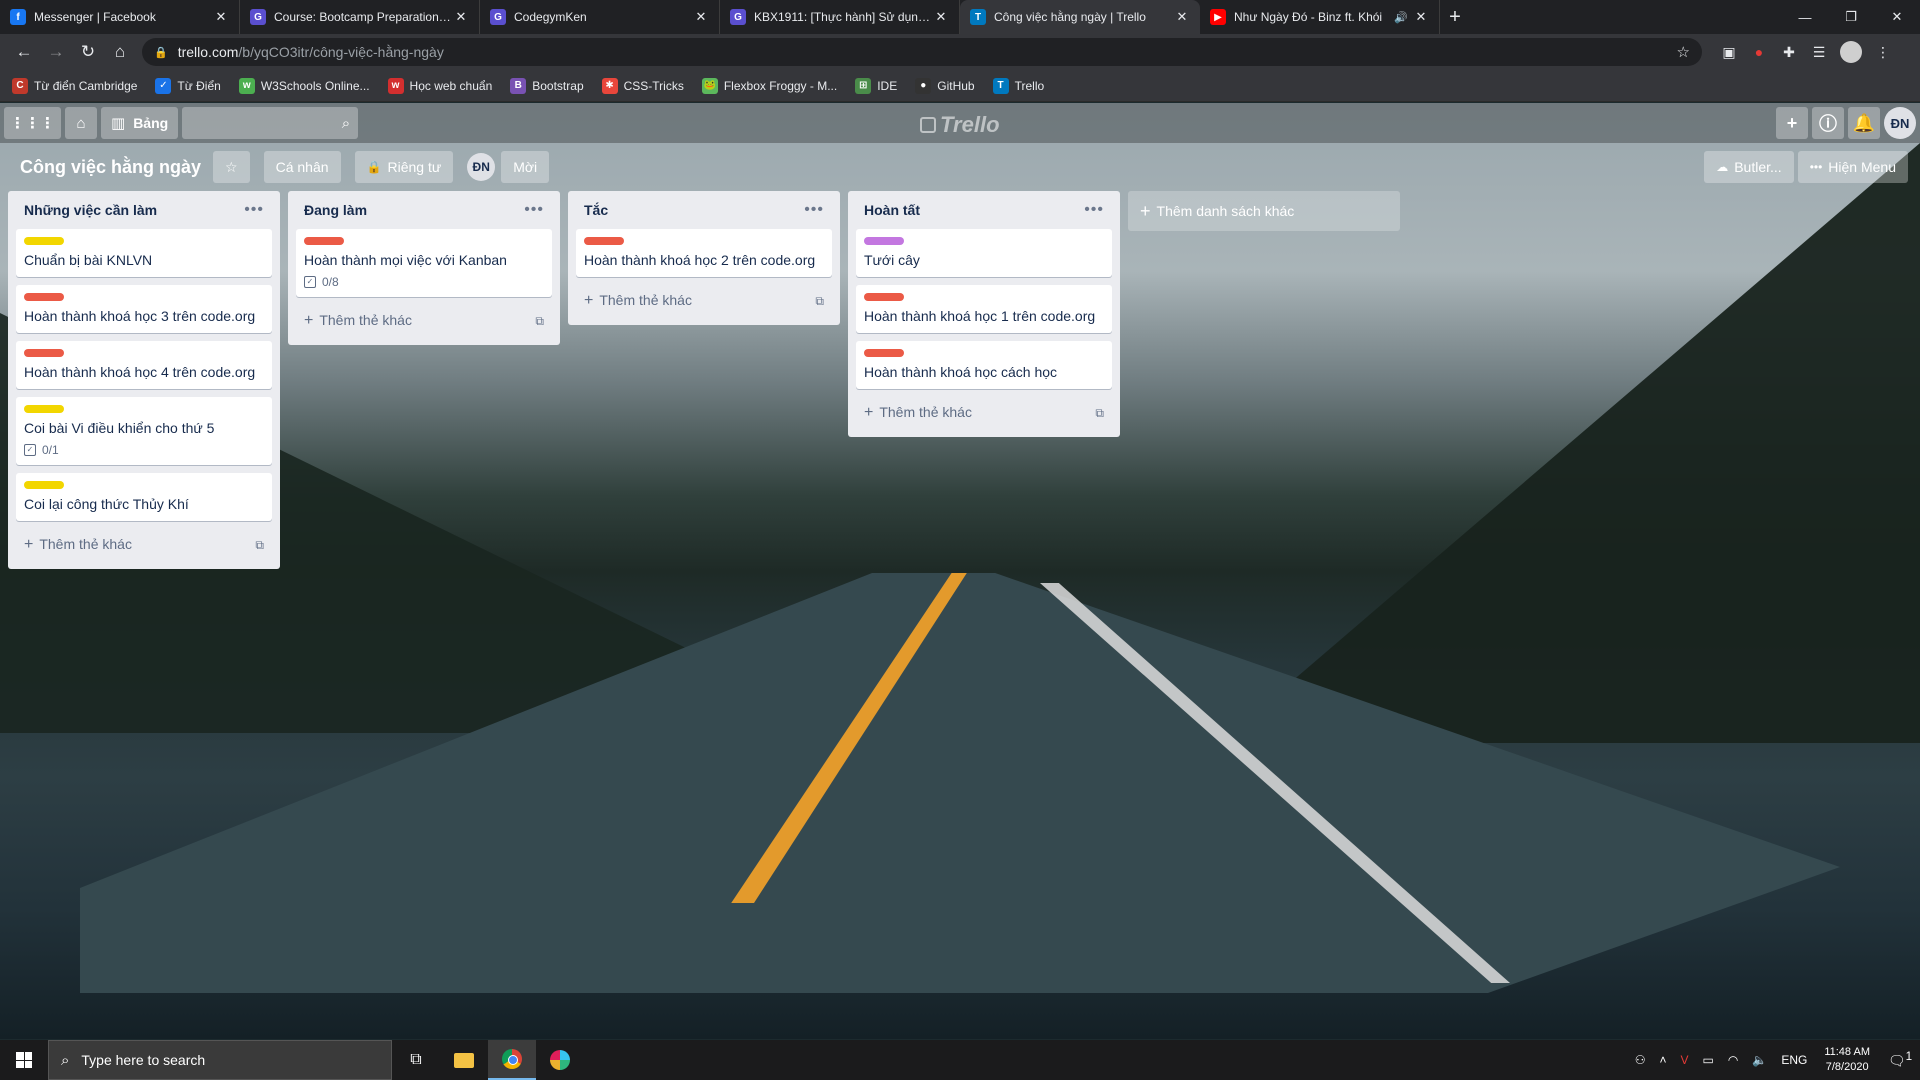  Describe the element at coordinates (984, 210) in the screenshot. I see `list-header: Hoàn tất •••` at that location.